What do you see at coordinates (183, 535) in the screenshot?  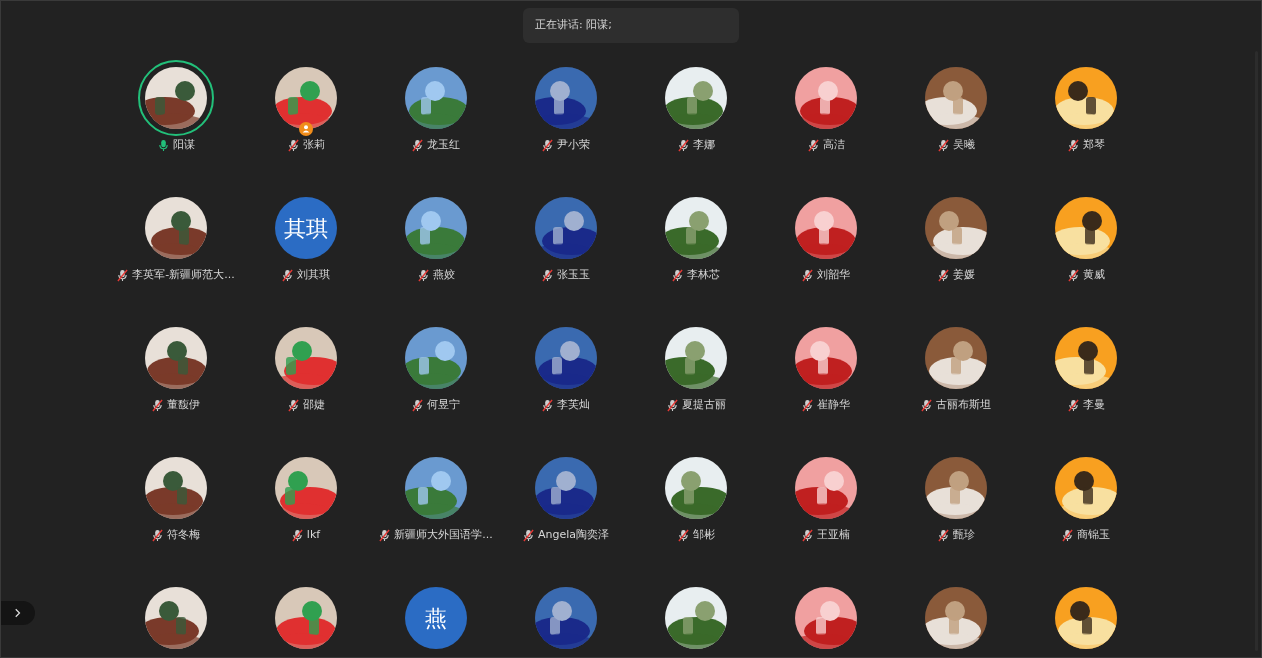 I see `participant-name: 符冬梅` at bounding box center [183, 535].